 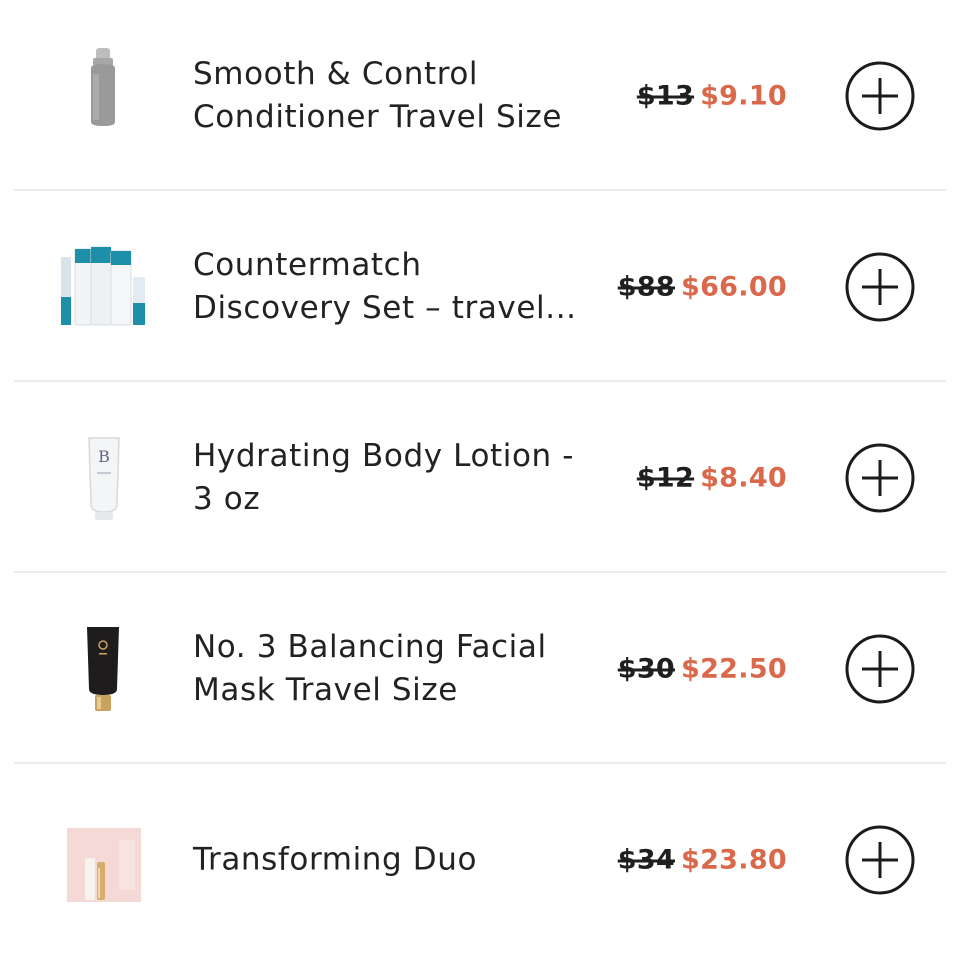 What do you see at coordinates (734, 286) in the screenshot?
I see `sale-price: $66.00` at bounding box center [734, 286].